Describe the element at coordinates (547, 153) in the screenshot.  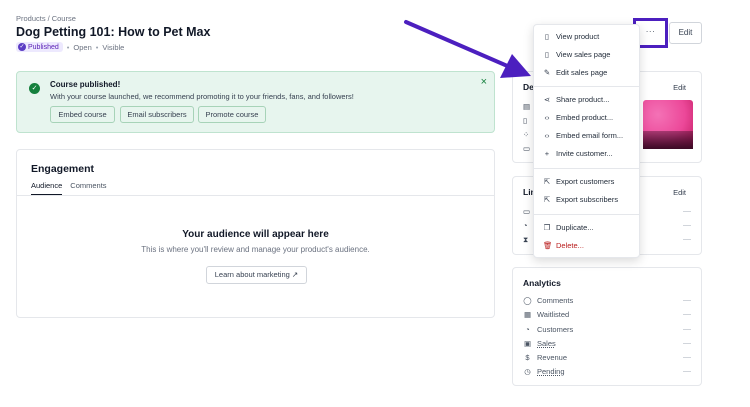
I see `plus-icon: +` at that location.